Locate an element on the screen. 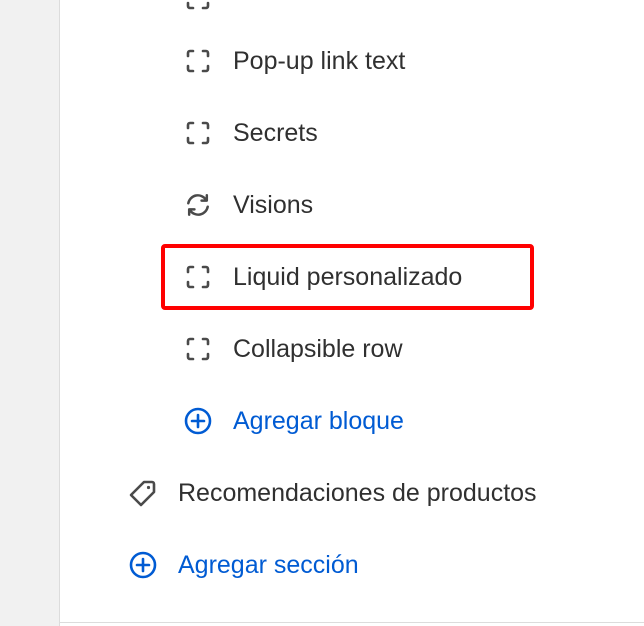 The width and height of the screenshot is (644, 626). block-item-label: Secrets is located at coordinates (275, 132).